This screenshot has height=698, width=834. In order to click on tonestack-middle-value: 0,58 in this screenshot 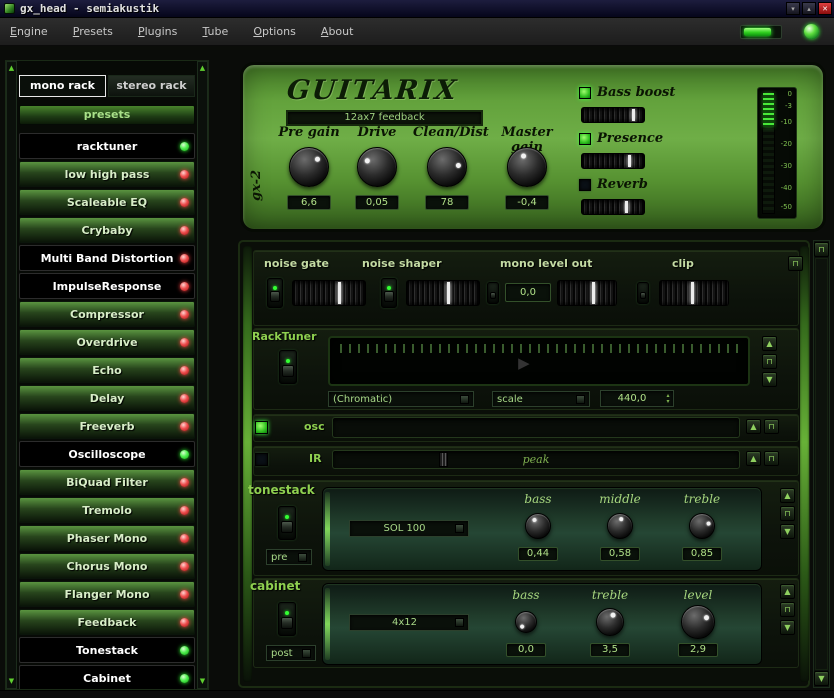, I will do `click(620, 554)`.